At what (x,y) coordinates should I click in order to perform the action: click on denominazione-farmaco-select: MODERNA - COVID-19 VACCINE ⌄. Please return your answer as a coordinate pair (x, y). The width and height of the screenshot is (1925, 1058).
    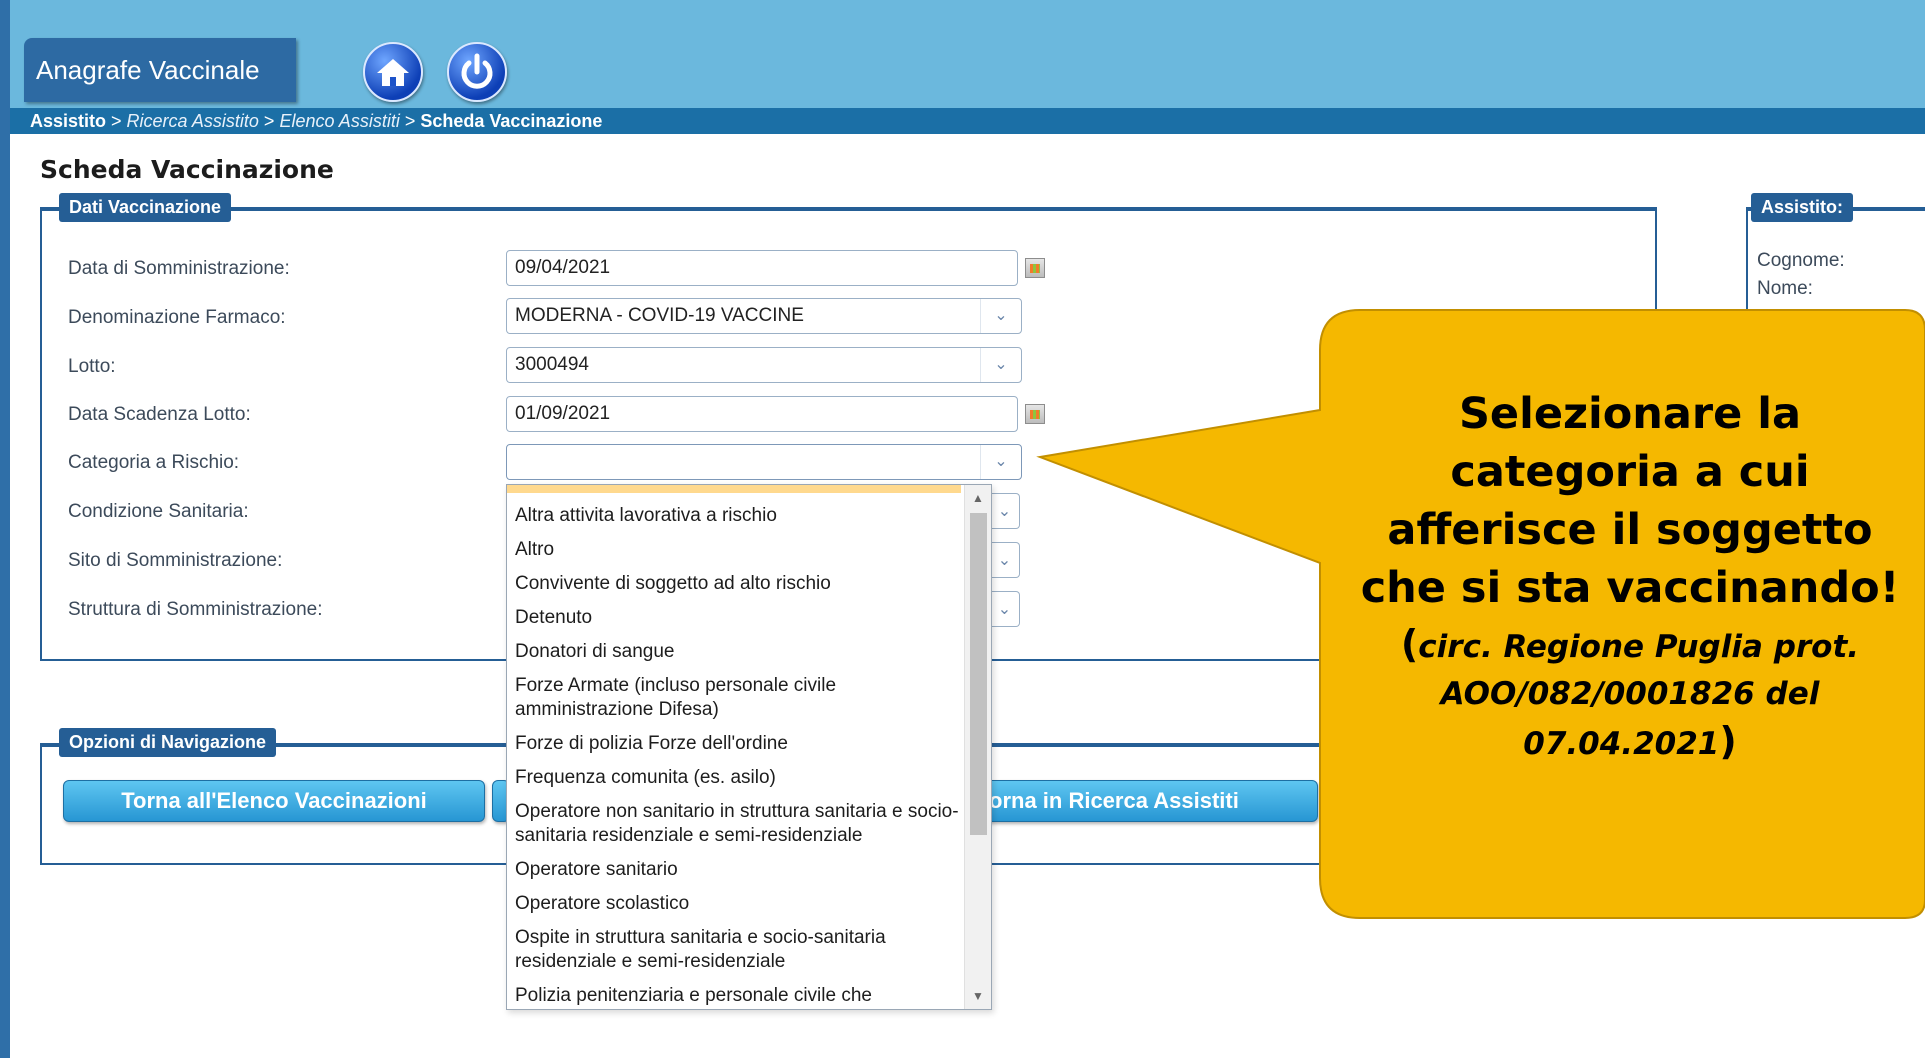
    Looking at the image, I should click on (764, 316).